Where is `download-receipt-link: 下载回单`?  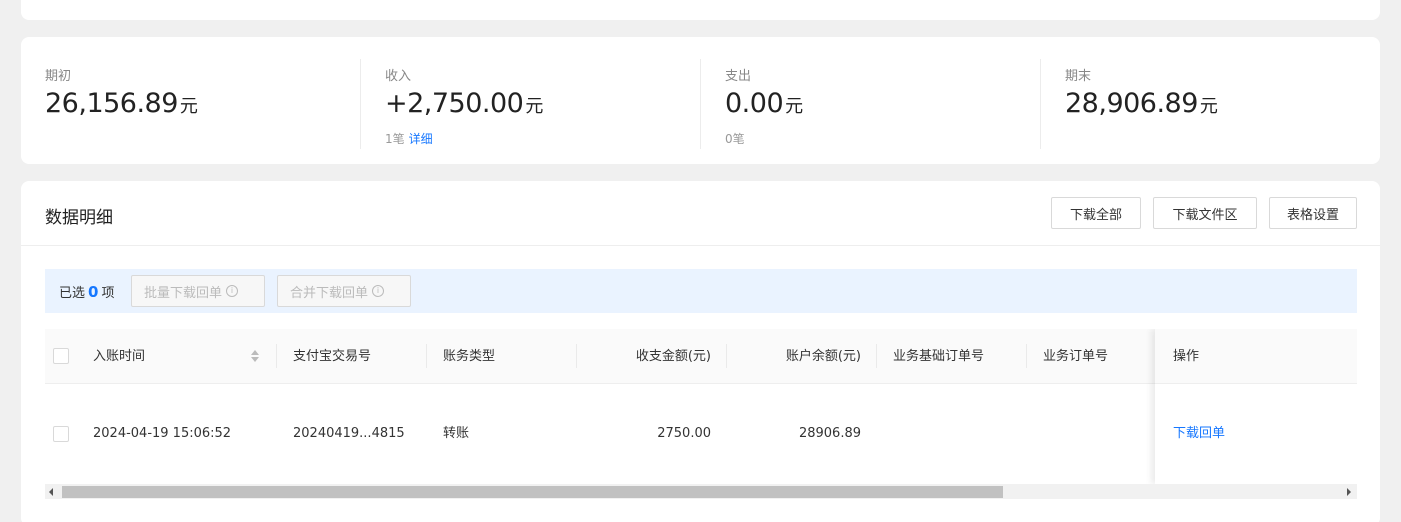 download-receipt-link: 下载回单 is located at coordinates (1199, 434).